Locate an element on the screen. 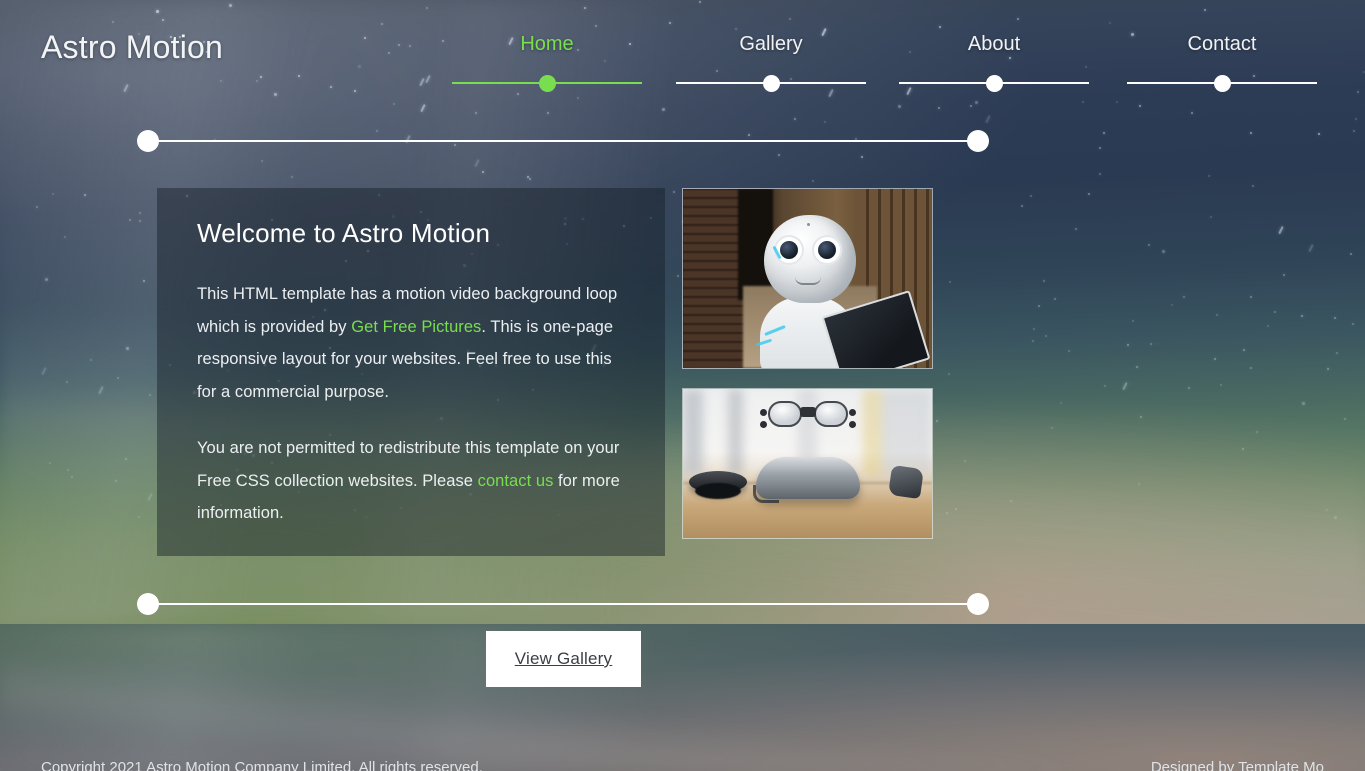 This screenshot has height=771, width=1365. brand-logo: Astro Motion is located at coordinates (132, 47).